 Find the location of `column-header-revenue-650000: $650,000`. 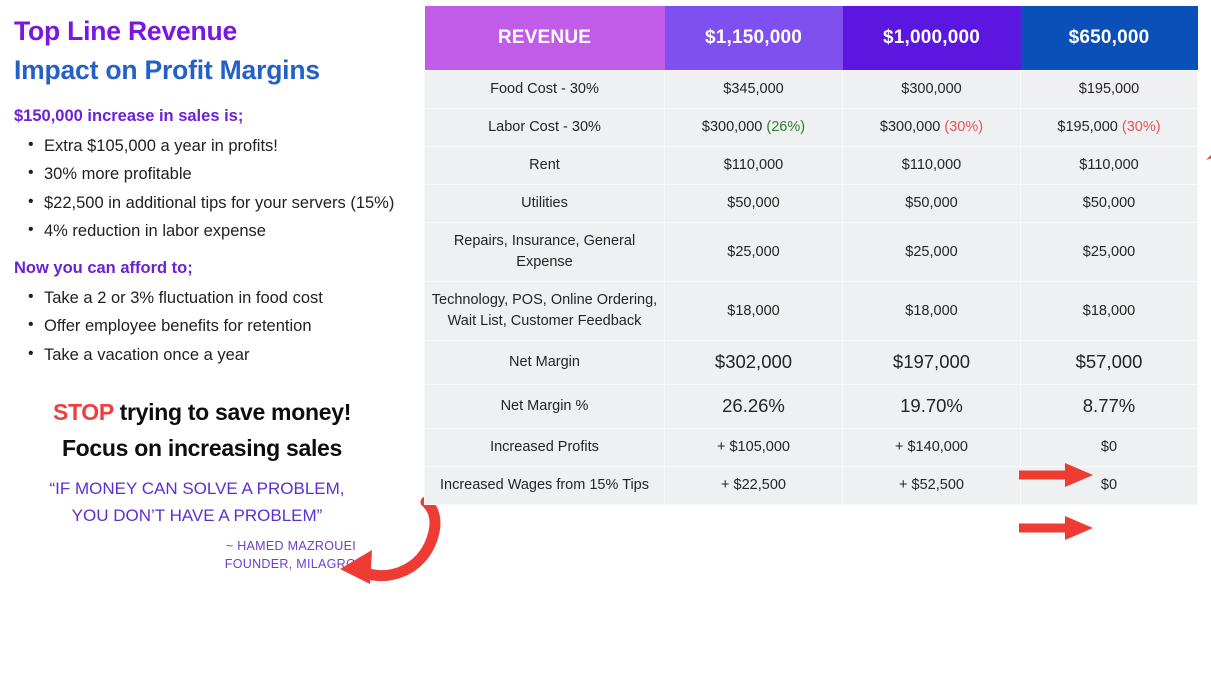

column-header-revenue-650000: $650,000 is located at coordinates (1109, 38).